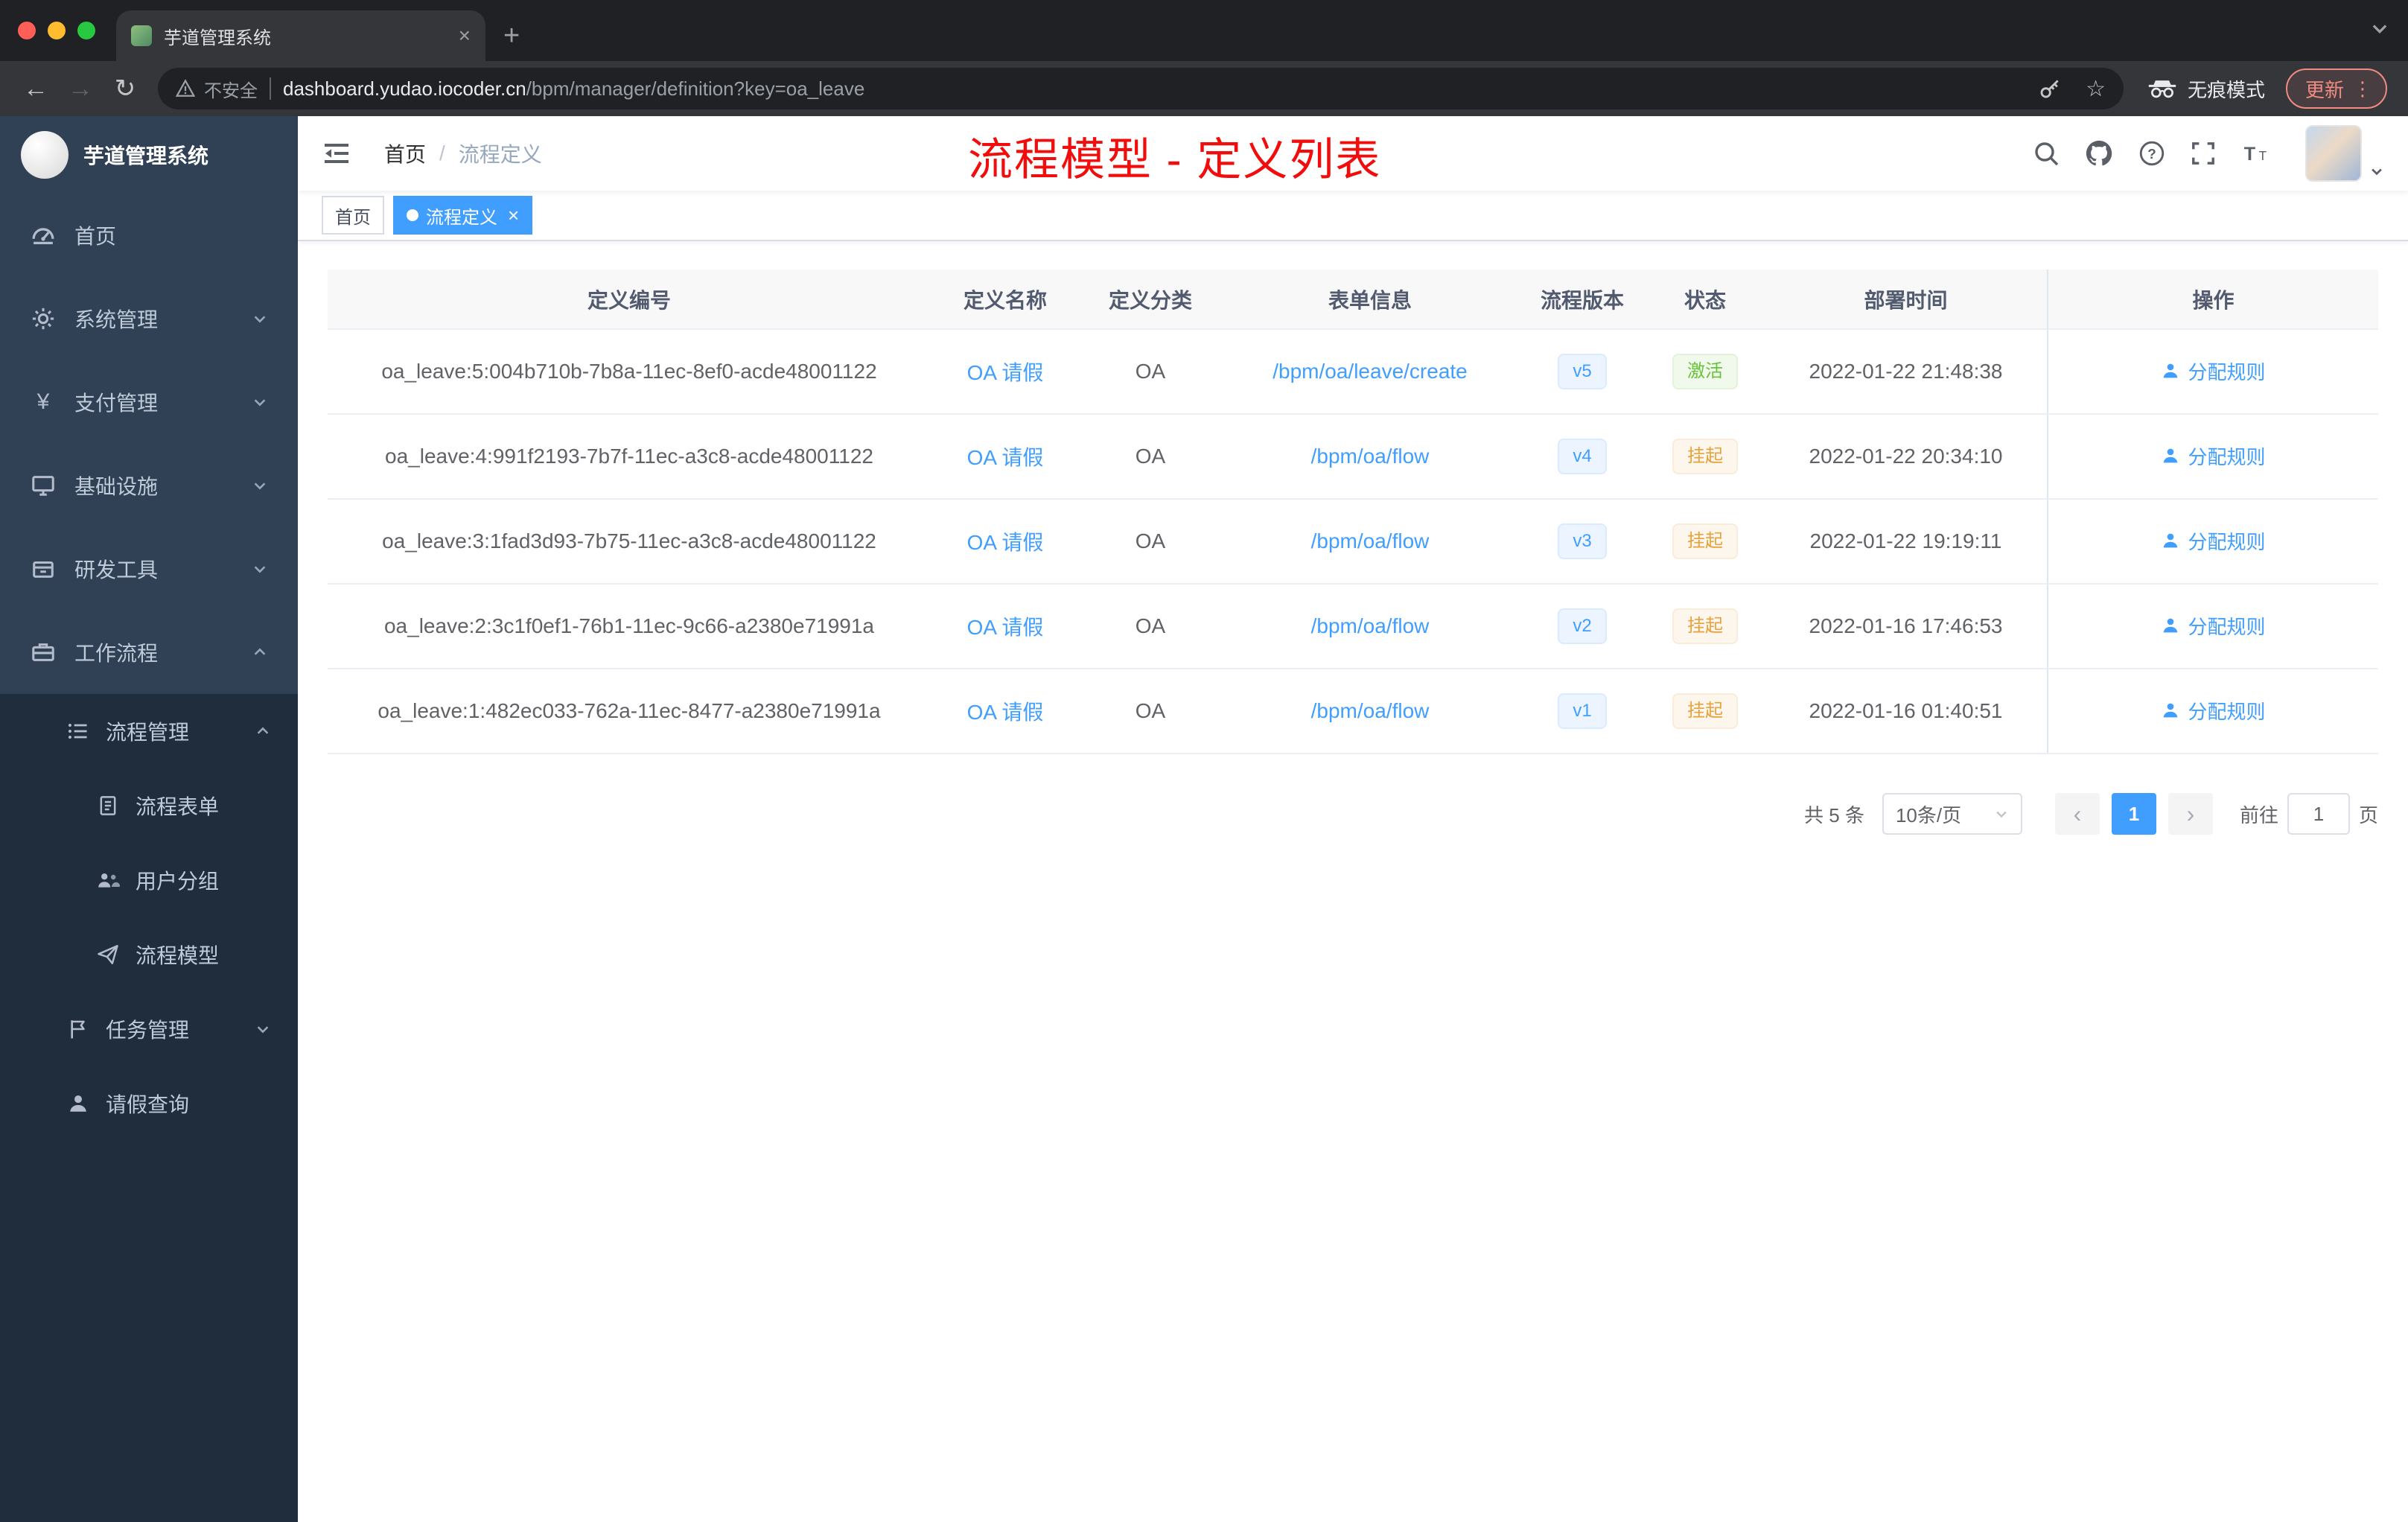 The width and height of the screenshot is (2408, 1522). I want to click on navbar-actions: ? TT, so click(2208, 153).